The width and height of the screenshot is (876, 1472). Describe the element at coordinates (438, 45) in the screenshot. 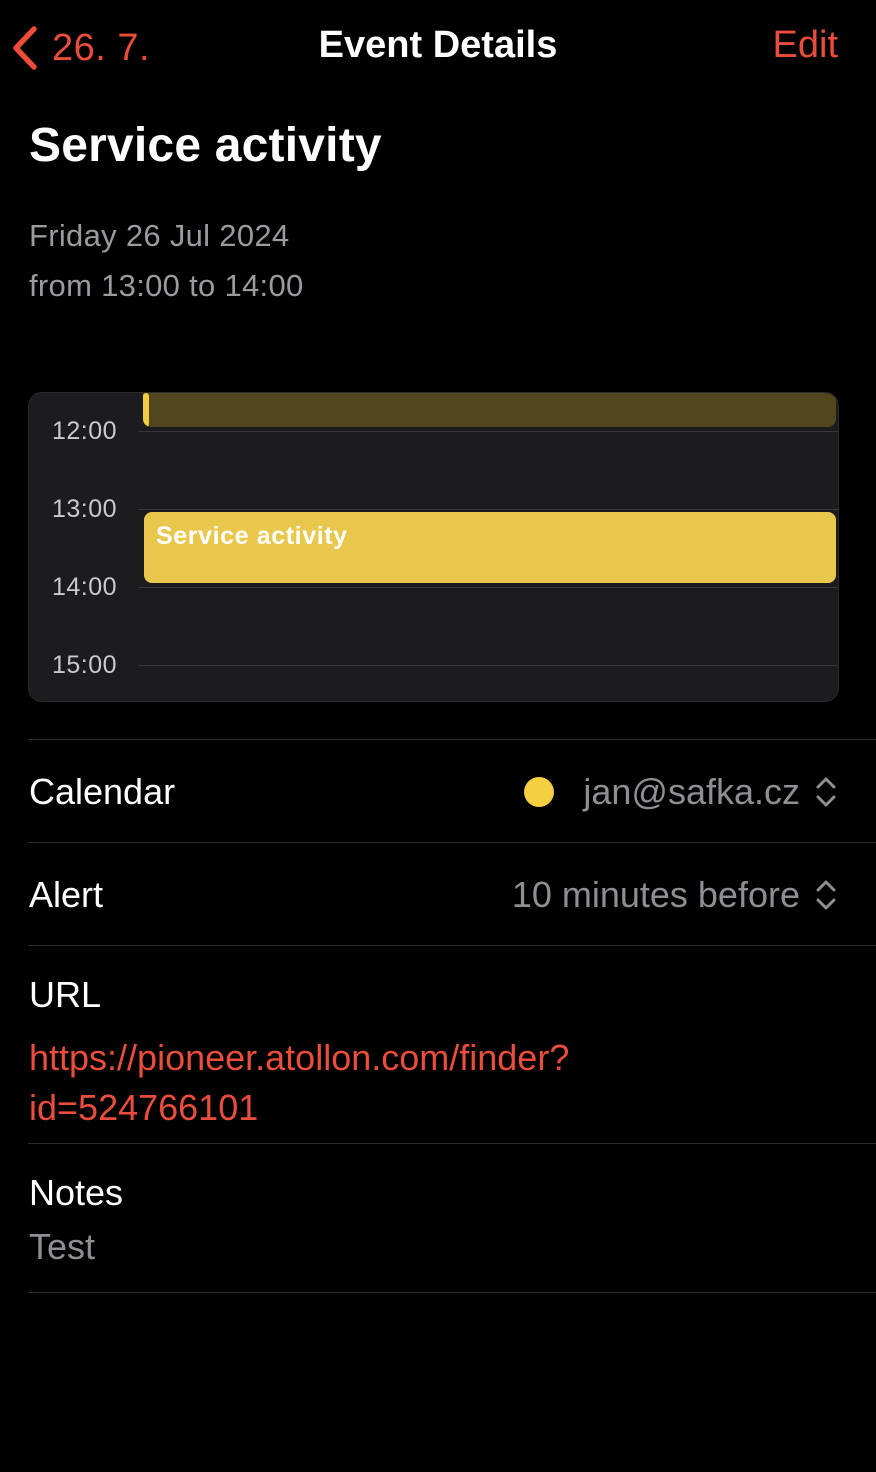

I see `page-title: Event Details` at that location.